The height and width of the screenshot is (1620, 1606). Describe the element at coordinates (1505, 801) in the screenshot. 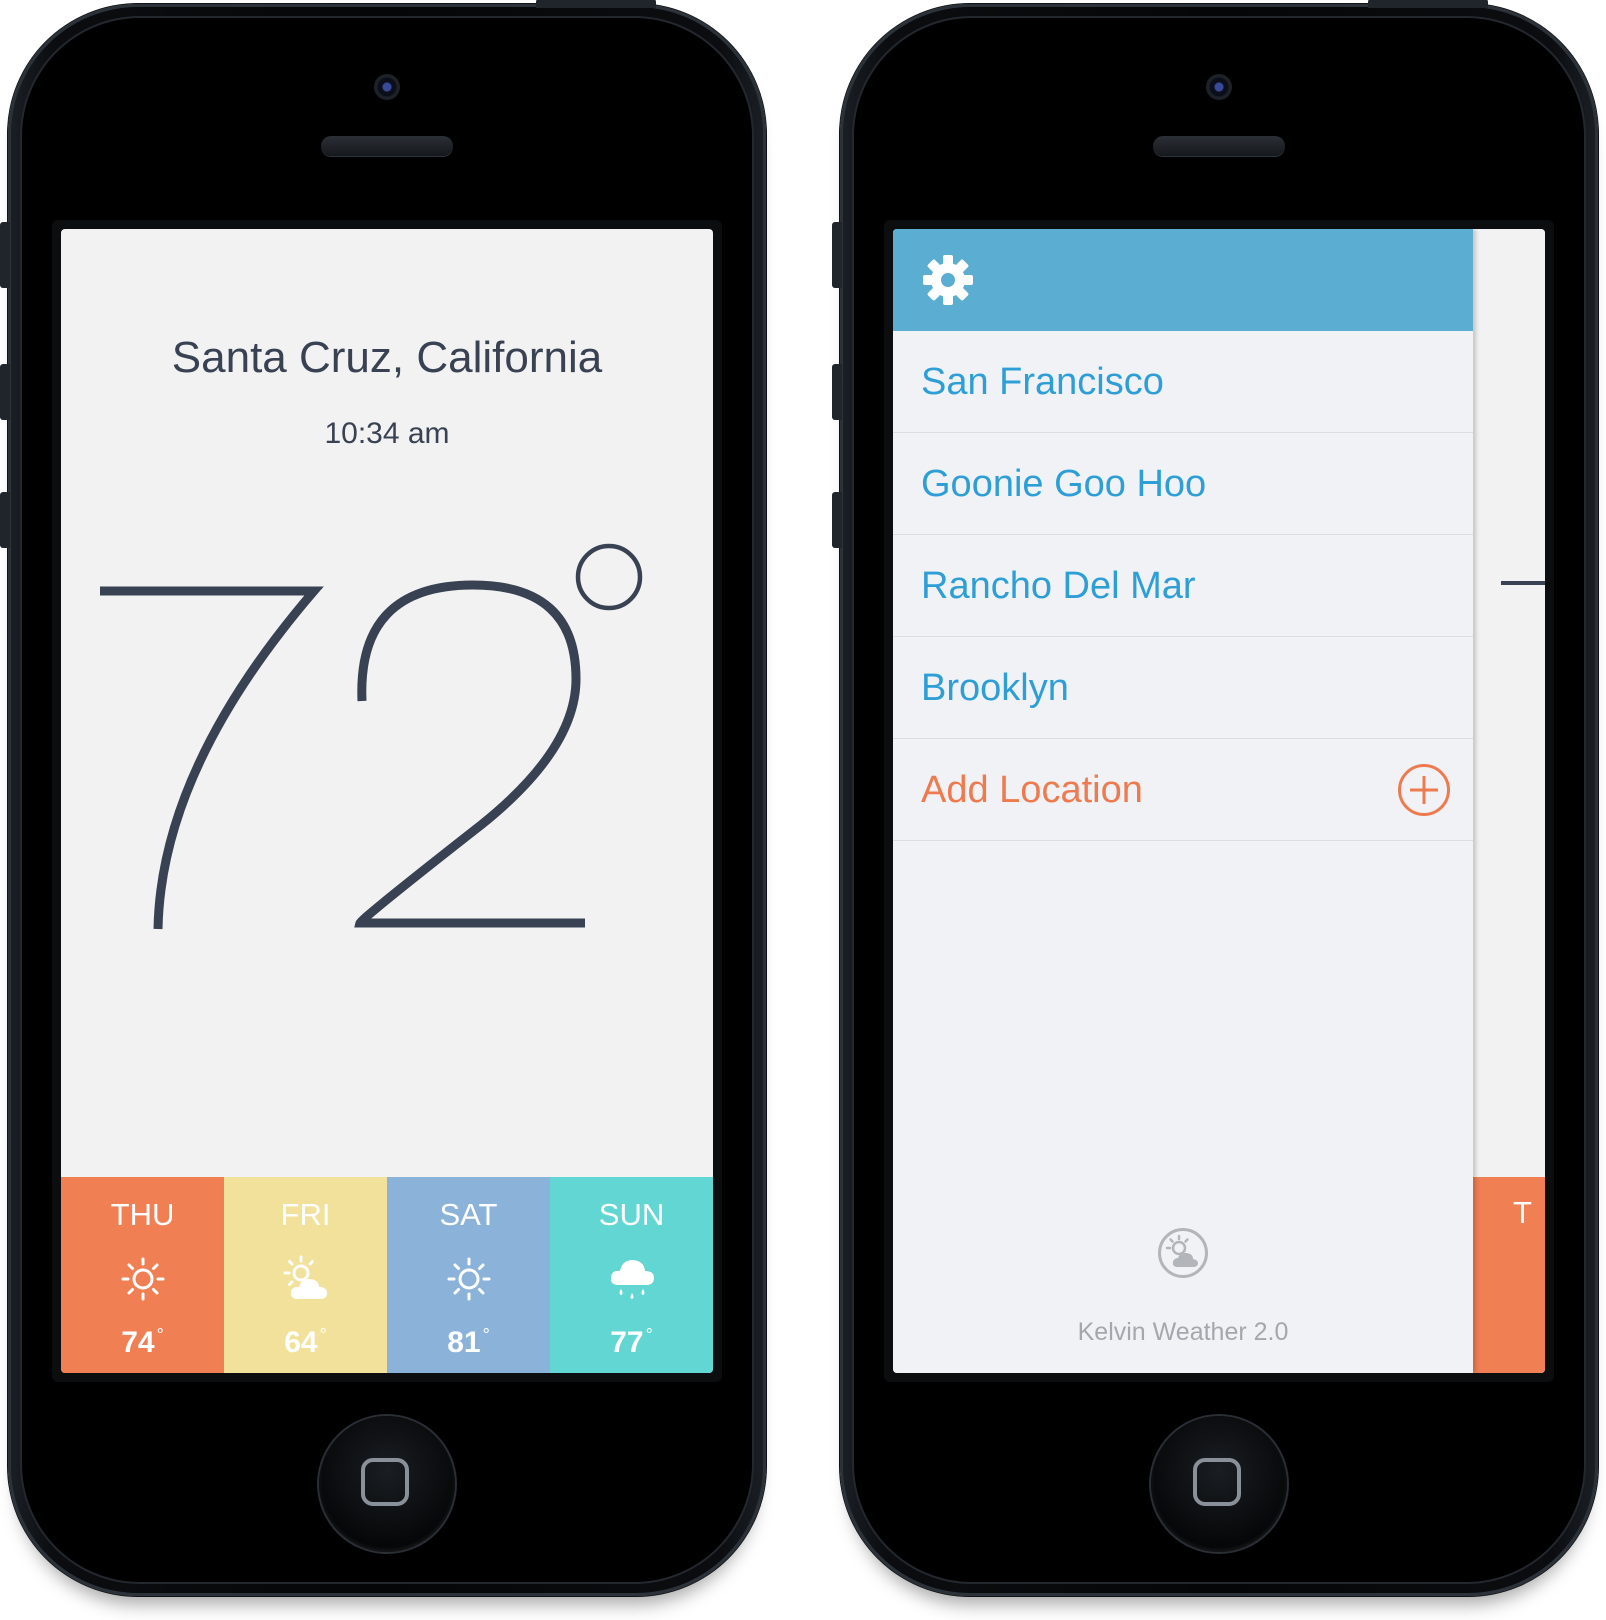

I see `weather-screen-peek: T` at that location.